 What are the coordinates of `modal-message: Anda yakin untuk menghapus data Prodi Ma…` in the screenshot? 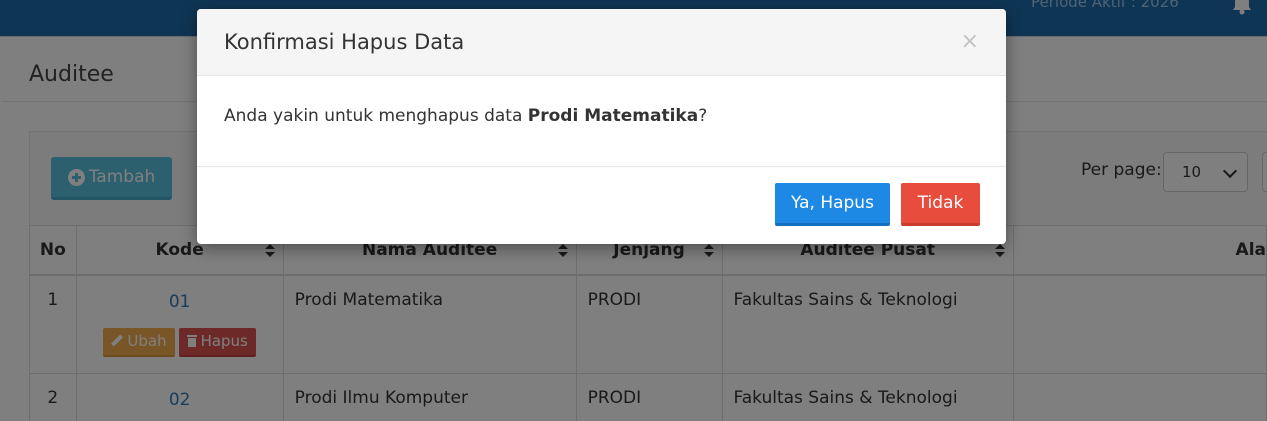 It's located at (466, 116).